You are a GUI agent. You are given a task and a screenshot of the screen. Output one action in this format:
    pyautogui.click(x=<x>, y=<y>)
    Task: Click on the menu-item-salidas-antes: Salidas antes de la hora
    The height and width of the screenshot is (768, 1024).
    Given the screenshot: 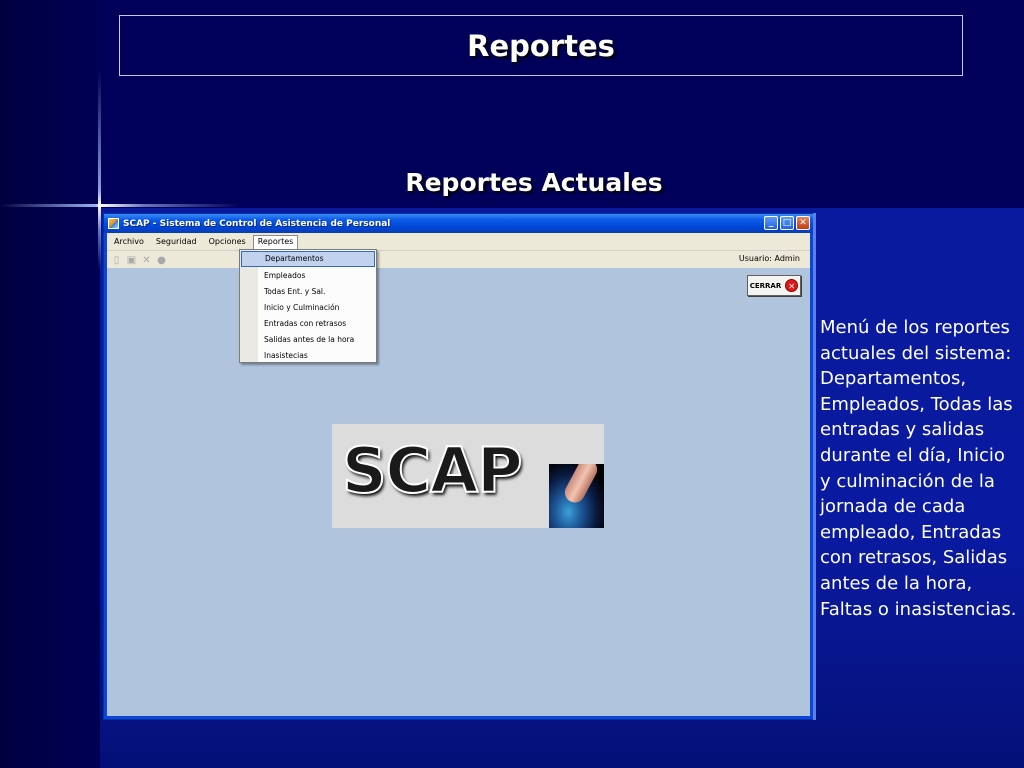 What is the action you would take?
    pyautogui.click(x=308, y=340)
    